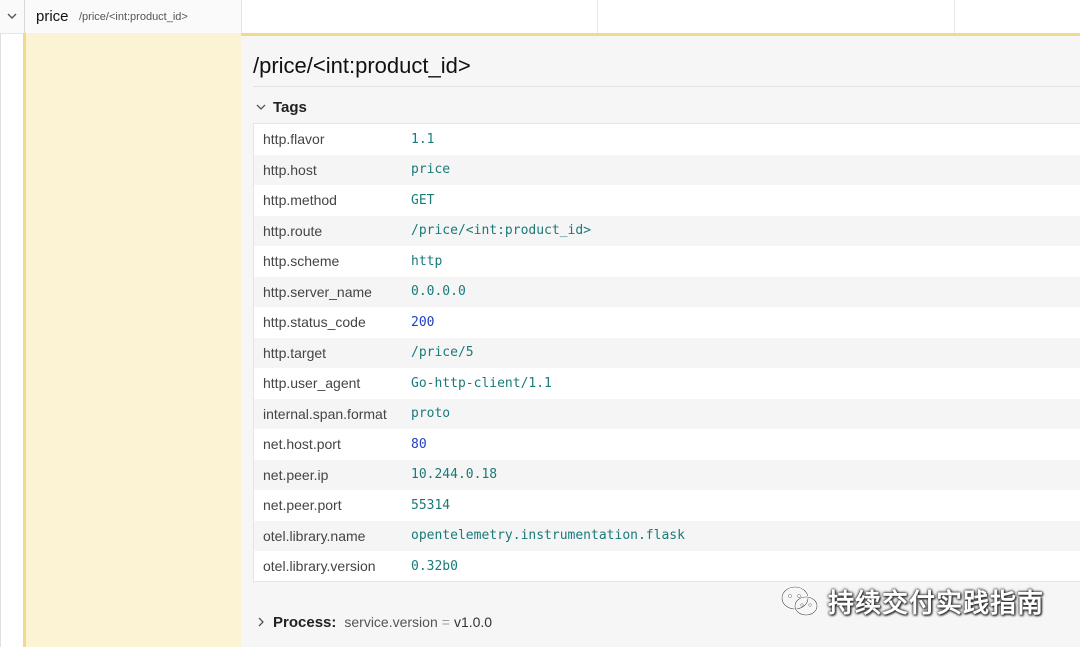  I want to click on tag-value: 0.32b0, so click(434, 566).